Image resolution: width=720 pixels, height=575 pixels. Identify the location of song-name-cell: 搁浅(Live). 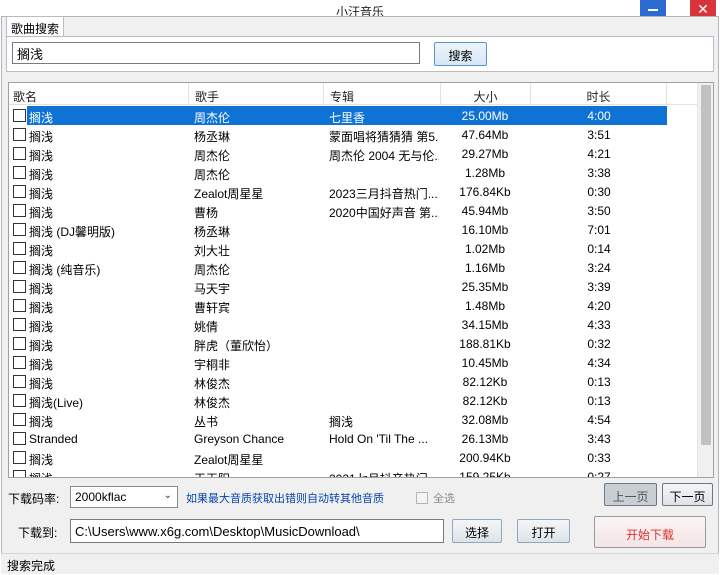
(56, 403).